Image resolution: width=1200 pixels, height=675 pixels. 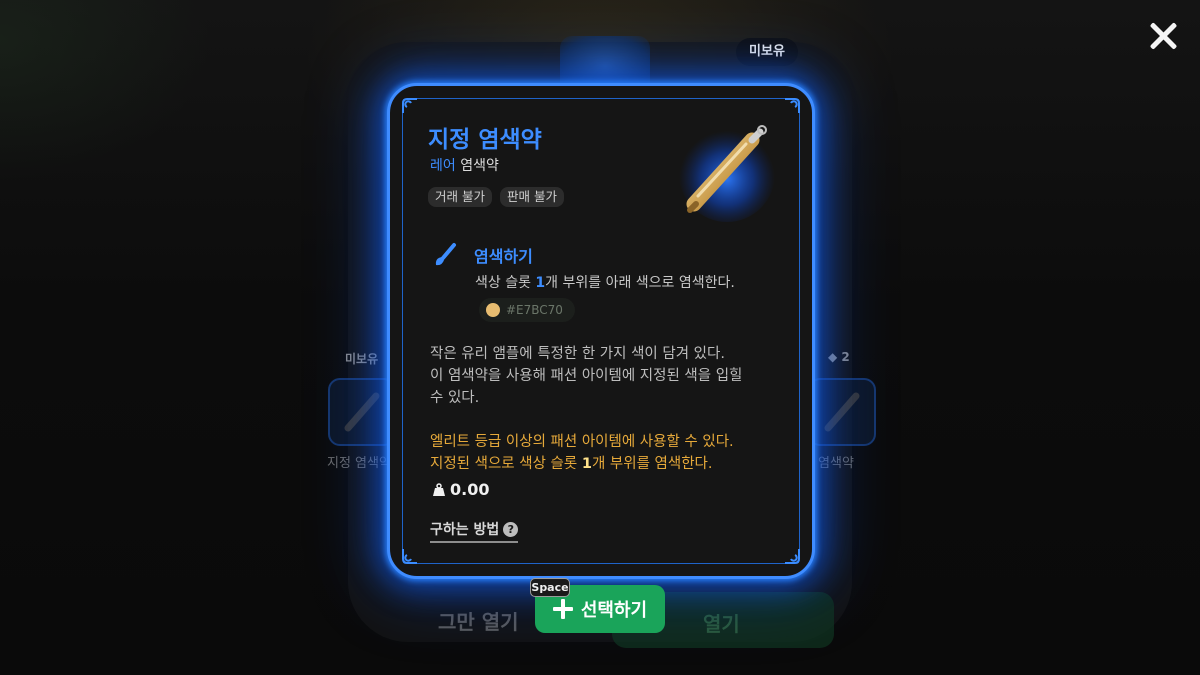 What do you see at coordinates (479, 166) in the screenshot?
I see `item-category: 염색약` at bounding box center [479, 166].